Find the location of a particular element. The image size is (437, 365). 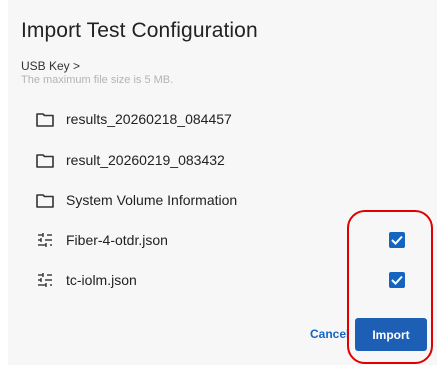

cancel-button: Cancel is located at coordinates (329, 334).